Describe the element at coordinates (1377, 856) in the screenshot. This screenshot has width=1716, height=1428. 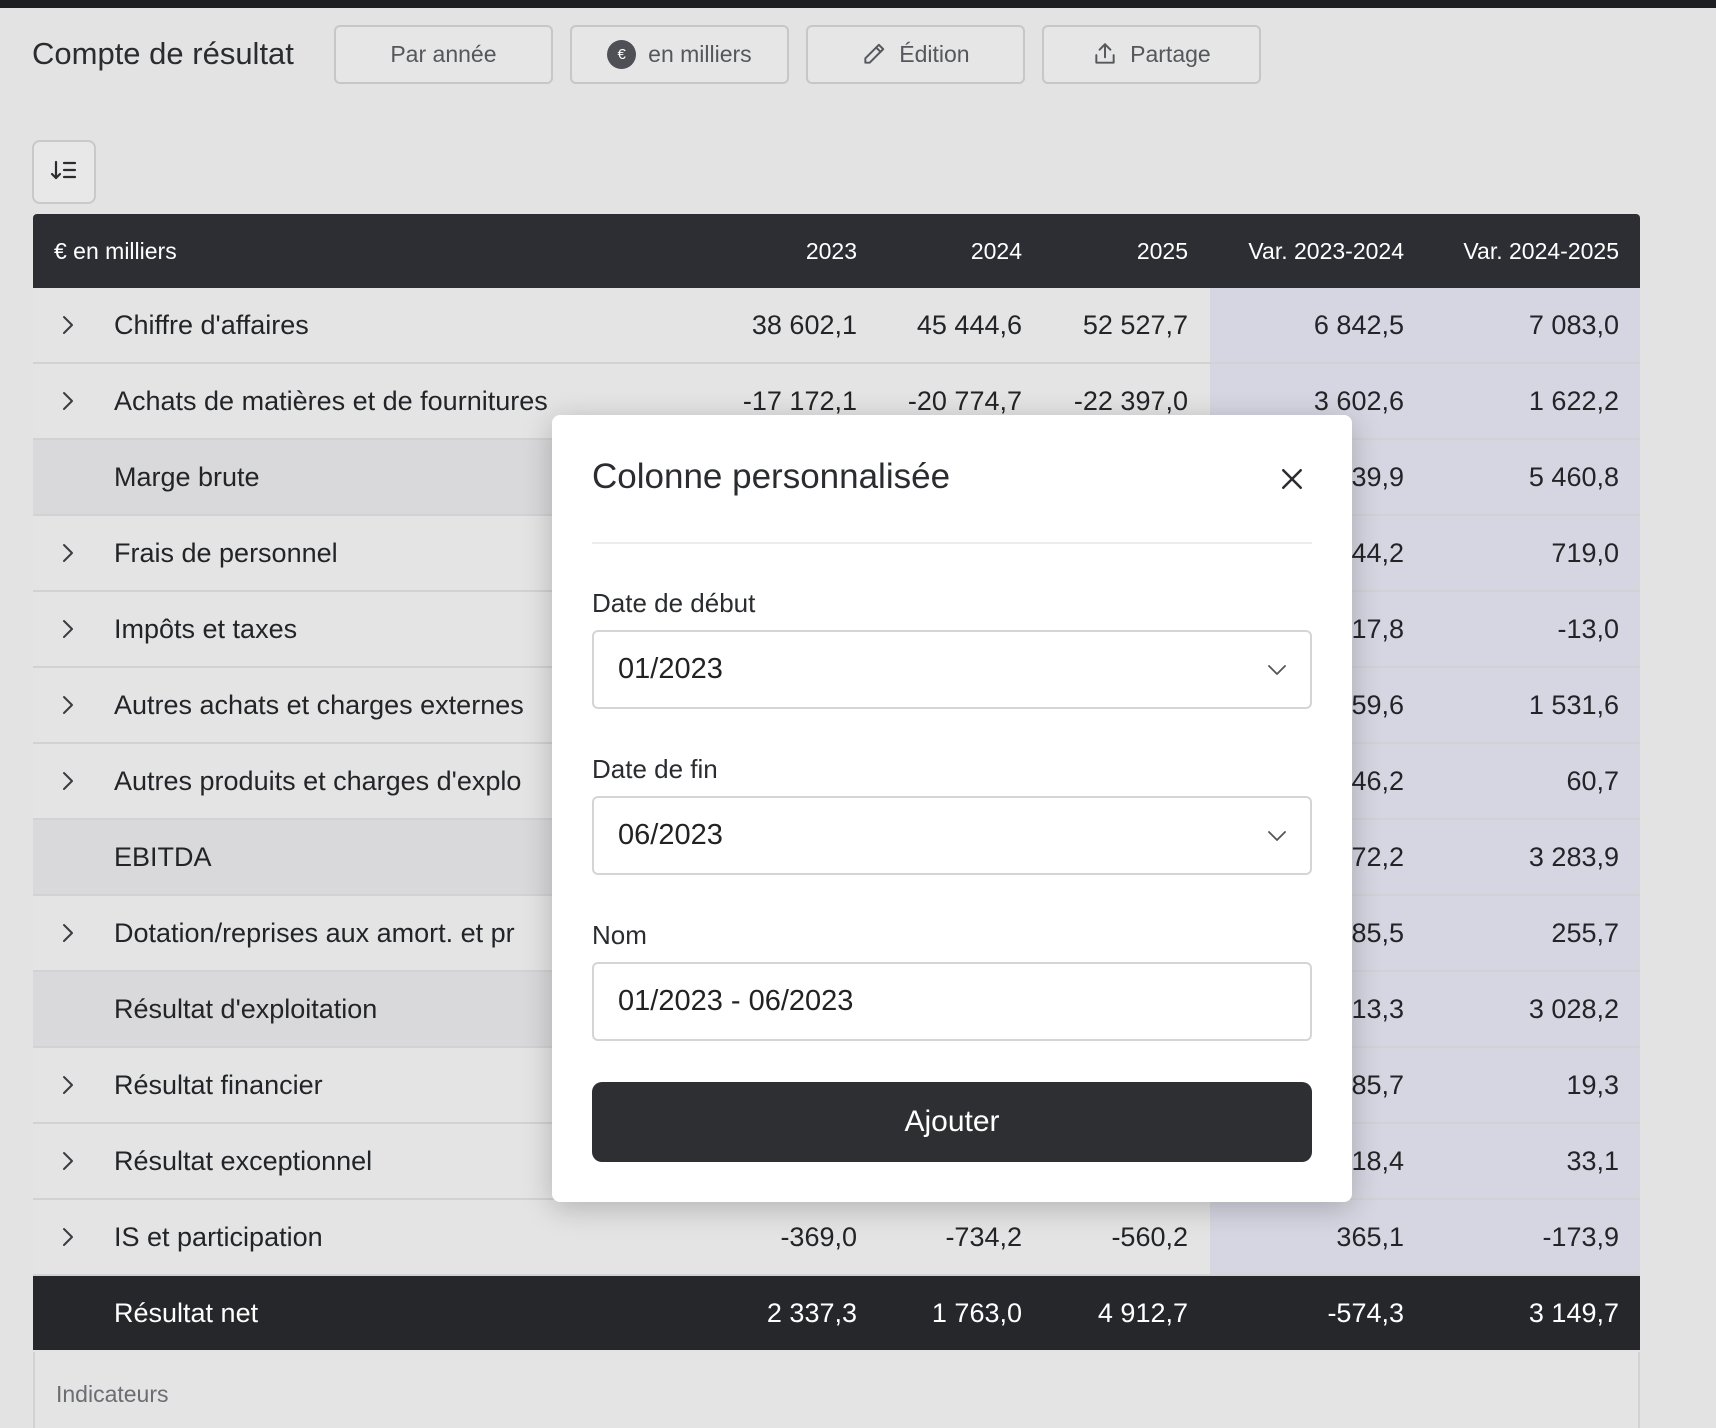
I see `cell-var-2023-2024: 72,2` at that location.